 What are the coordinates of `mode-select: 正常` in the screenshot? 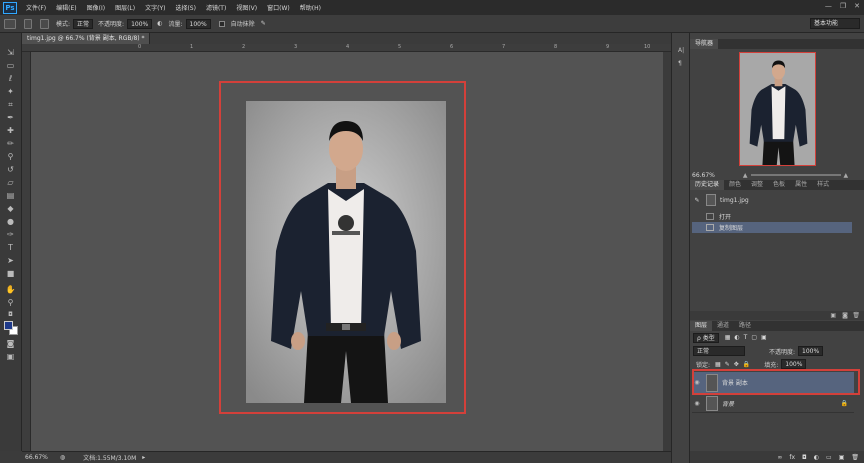 It's located at (83, 23).